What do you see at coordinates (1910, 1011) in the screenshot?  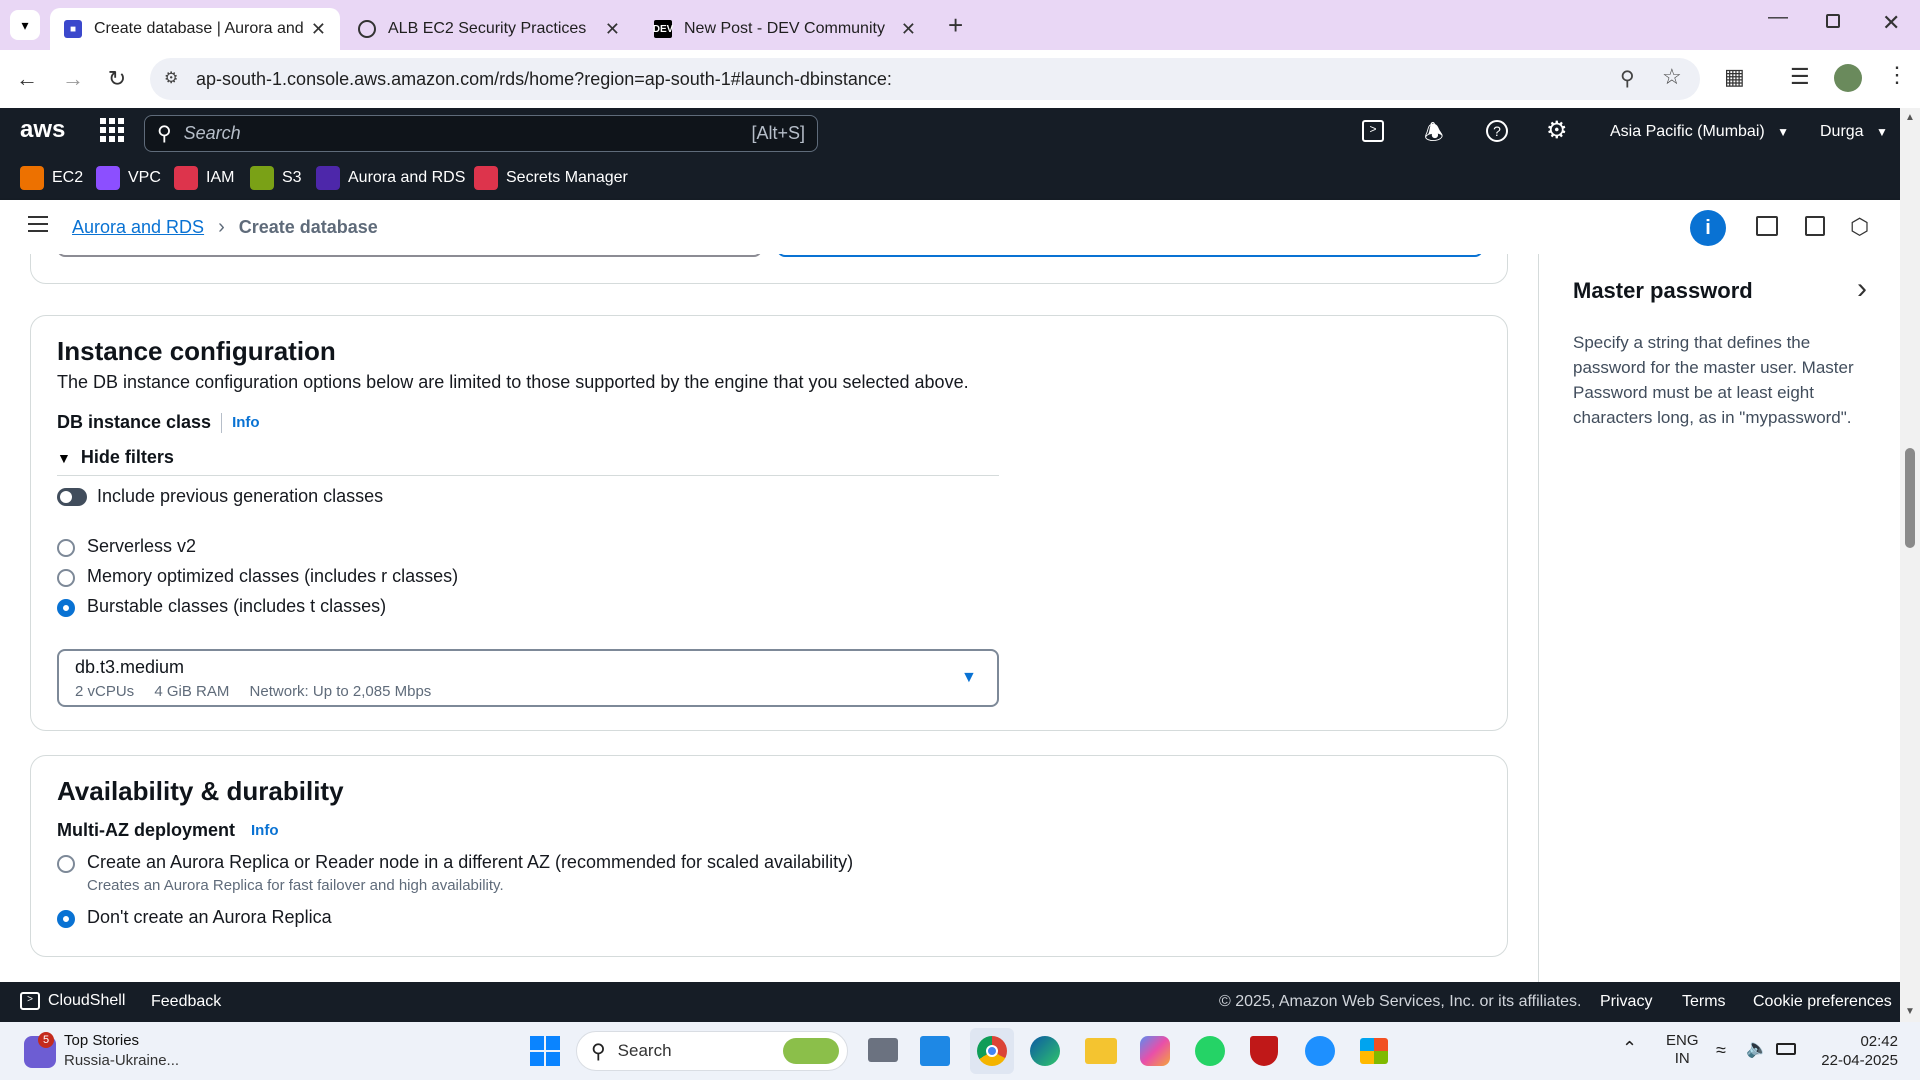 I see `scroll-down-icon: ▼` at bounding box center [1910, 1011].